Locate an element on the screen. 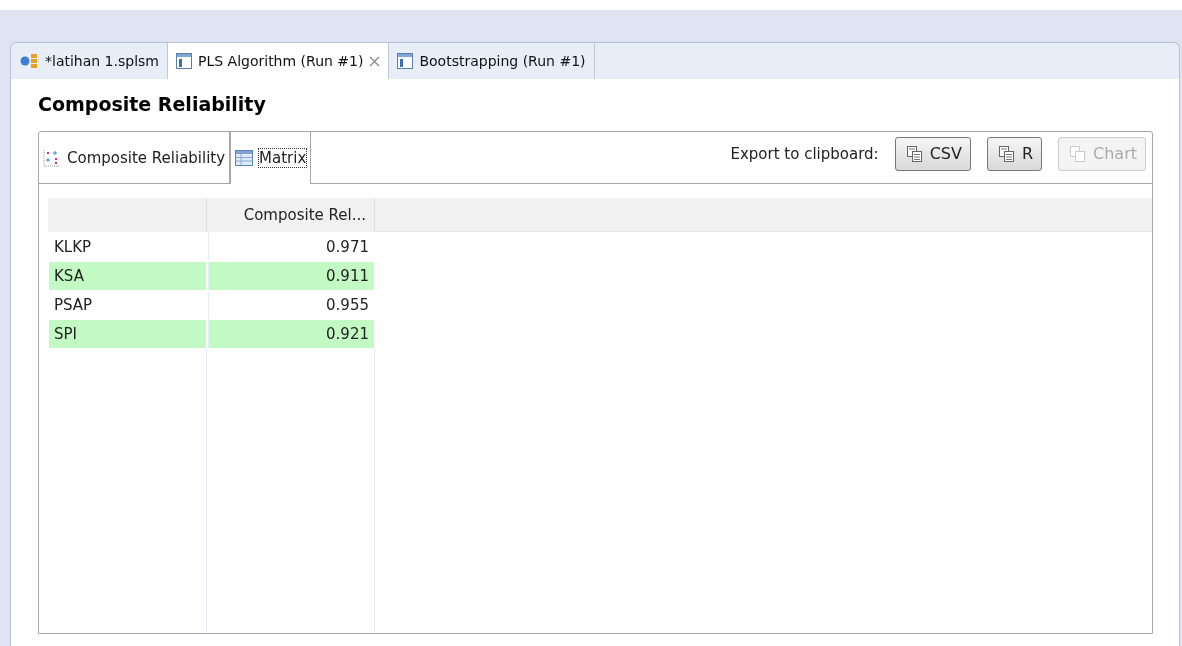 The image size is (1182, 646). close-icon is located at coordinates (375, 61).